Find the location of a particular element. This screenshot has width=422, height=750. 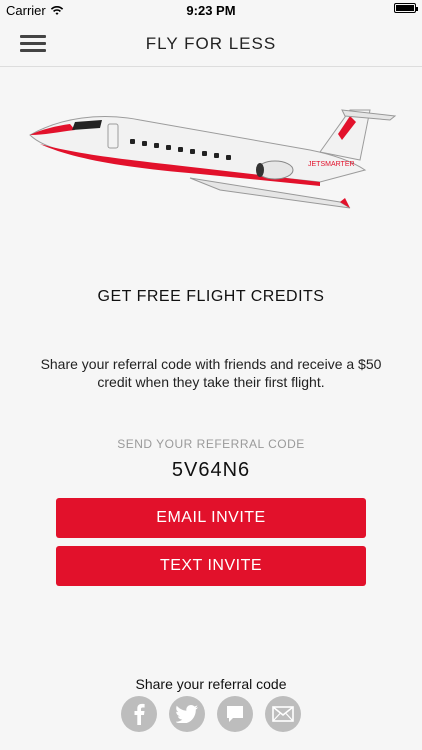

social-share-row is located at coordinates (211, 716).